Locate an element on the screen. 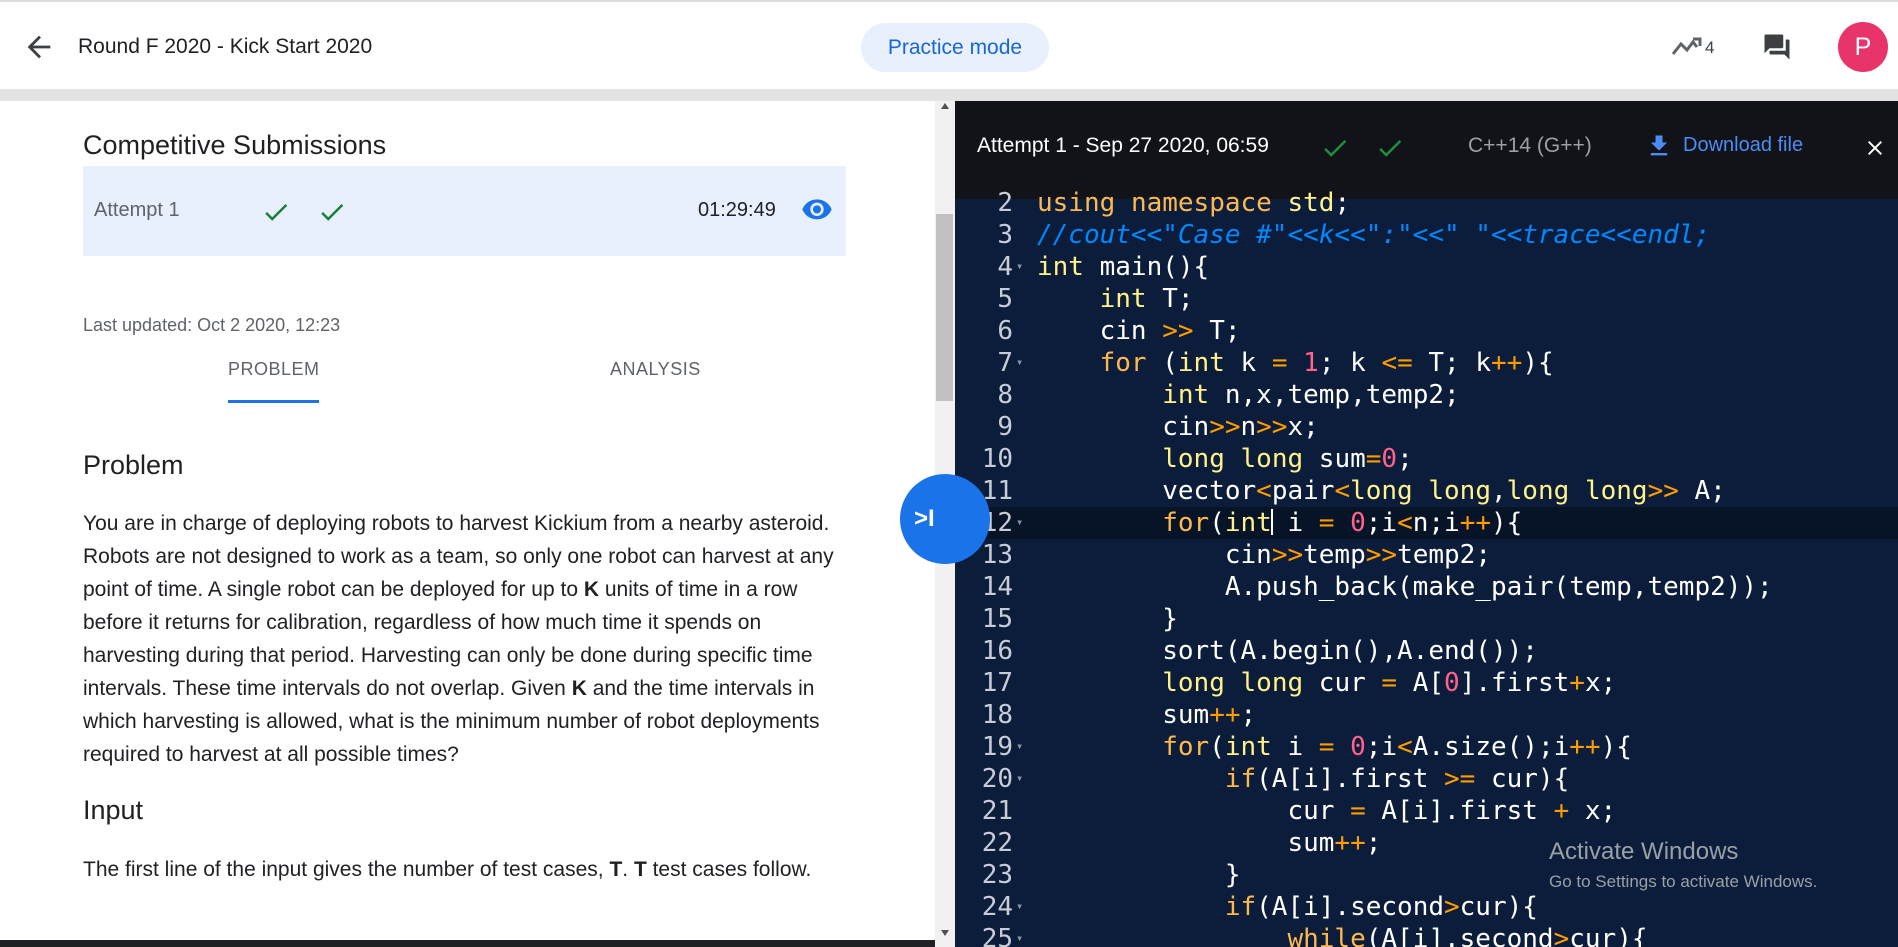 The image size is (1898, 947). trending-button: 4 is located at coordinates (1696, 48).